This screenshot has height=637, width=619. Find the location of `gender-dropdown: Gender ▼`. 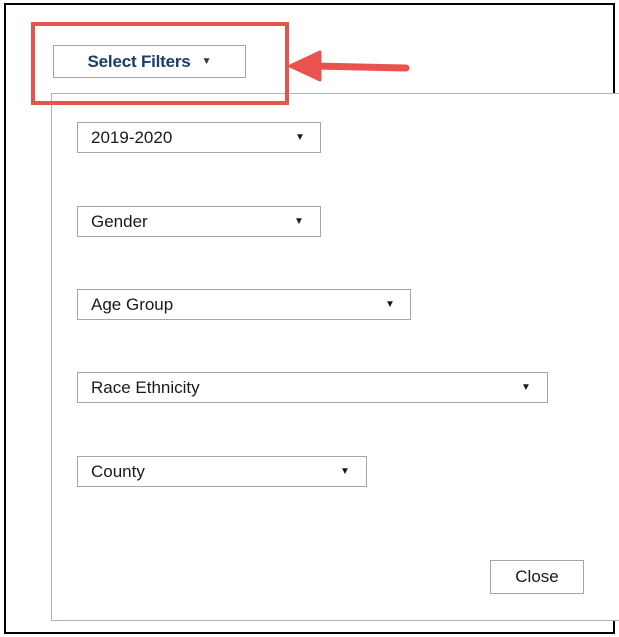

gender-dropdown: Gender ▼ is located at coordinates (199, 221).